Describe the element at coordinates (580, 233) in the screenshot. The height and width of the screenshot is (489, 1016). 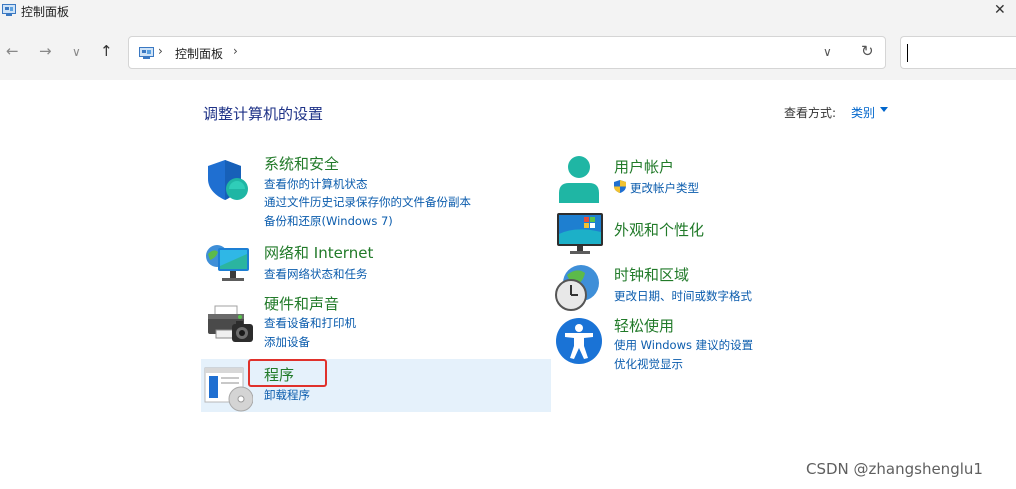
I see `monitor-personalization-icon` at that location.